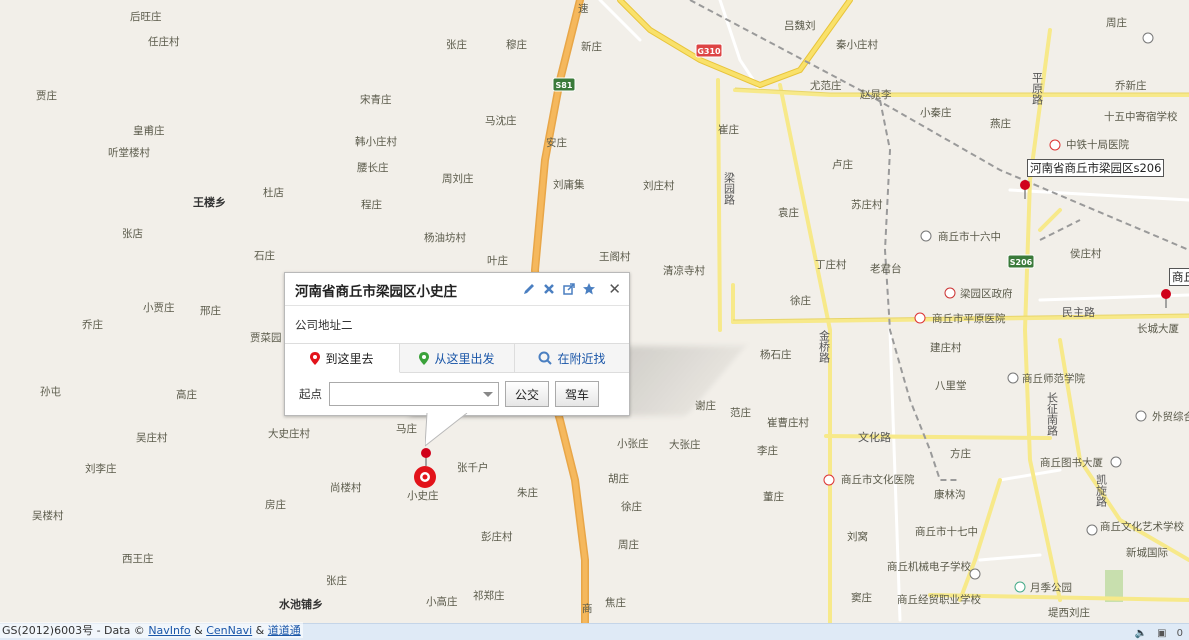  I want to click on navinfo-link: NavInfo, so click(169, 630).